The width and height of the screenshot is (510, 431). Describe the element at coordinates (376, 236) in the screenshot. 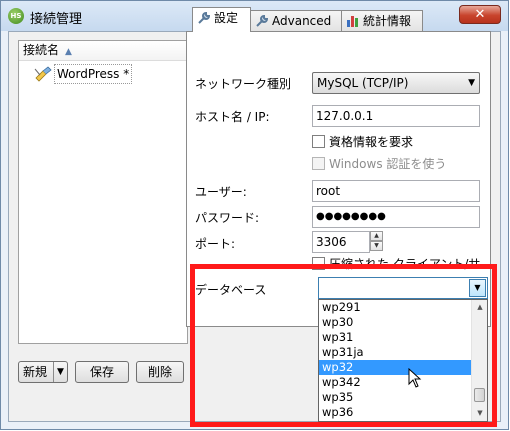

I see `port-increment-button: ▲` at that location.